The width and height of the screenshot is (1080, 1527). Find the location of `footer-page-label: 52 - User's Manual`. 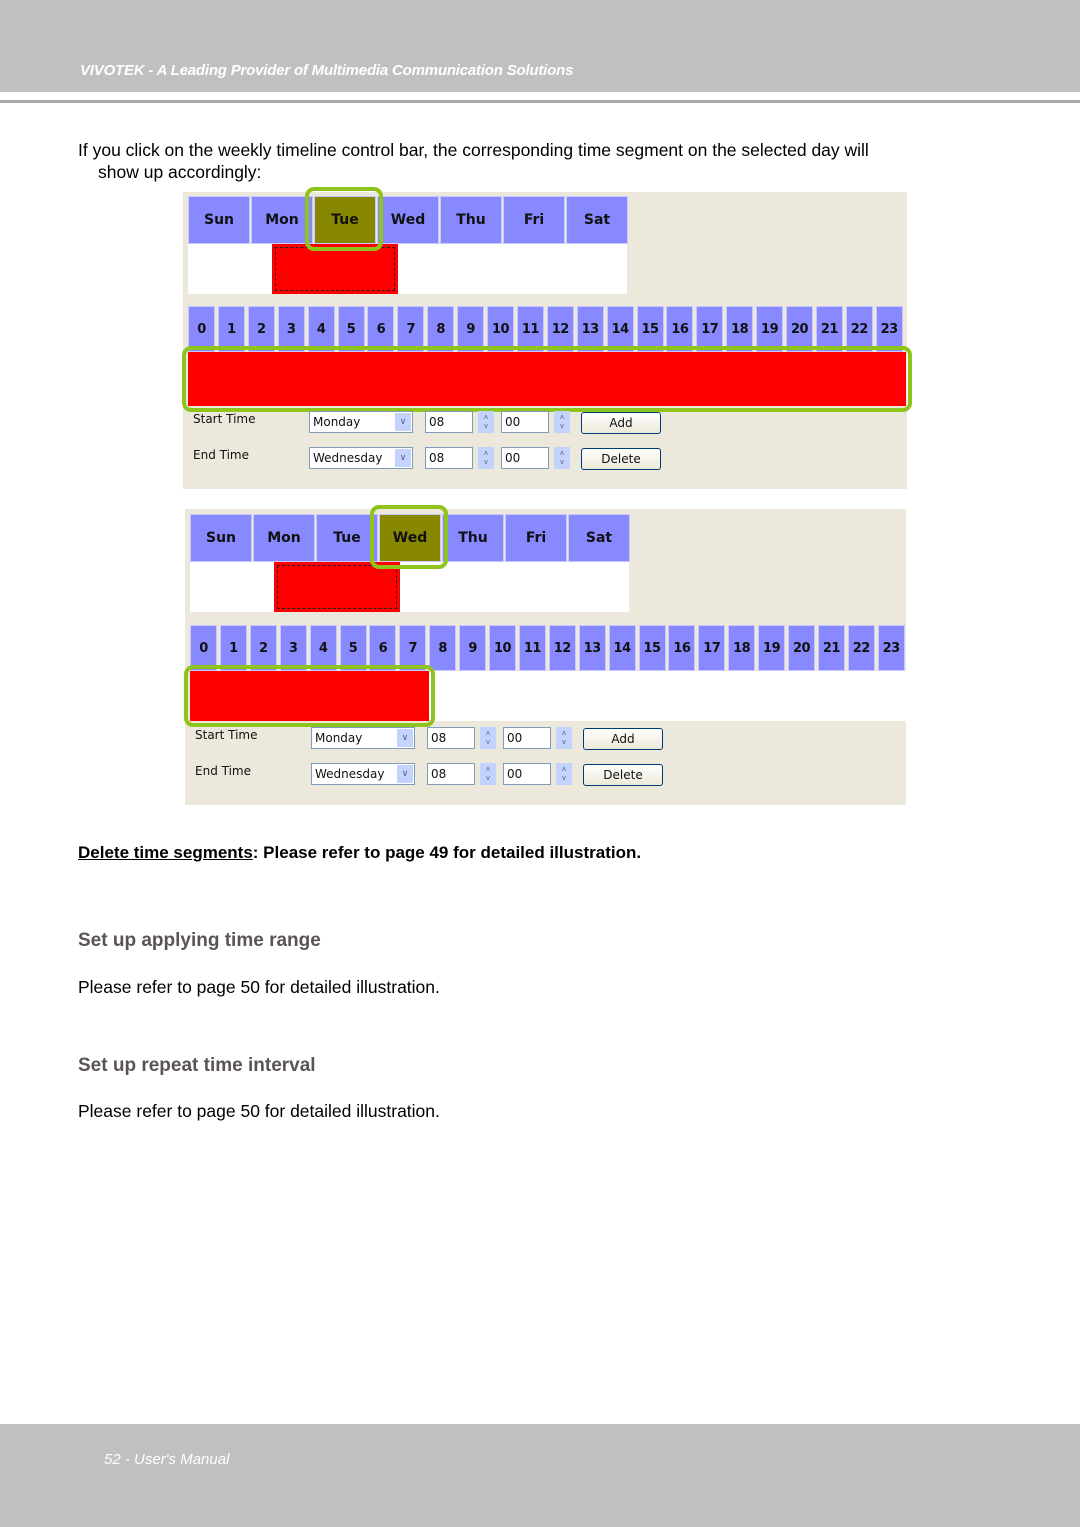

footer-page-label: 52 - User's Manual is located at coordinates (167, 1459).